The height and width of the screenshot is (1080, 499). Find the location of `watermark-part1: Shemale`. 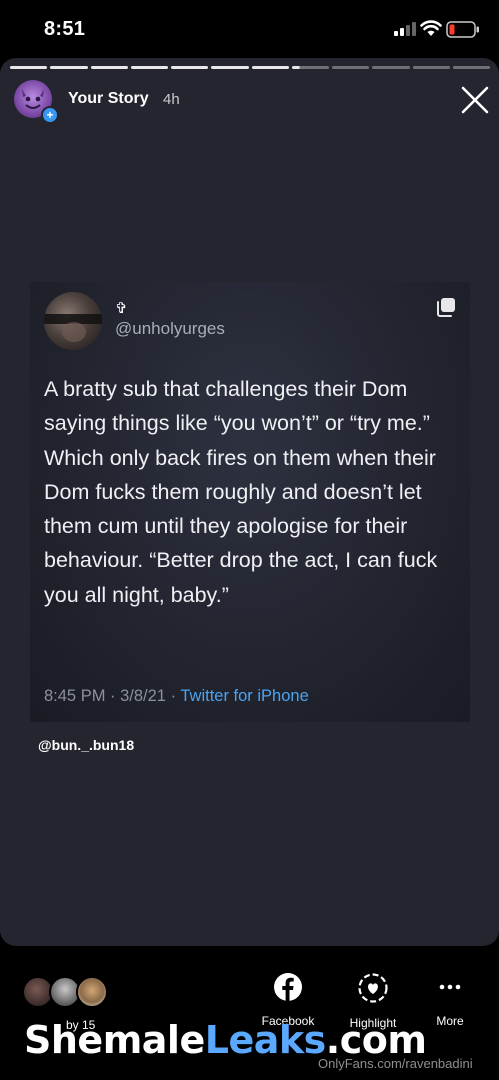

watermark-part1: Shemale is located at coordinates (114, 1040).